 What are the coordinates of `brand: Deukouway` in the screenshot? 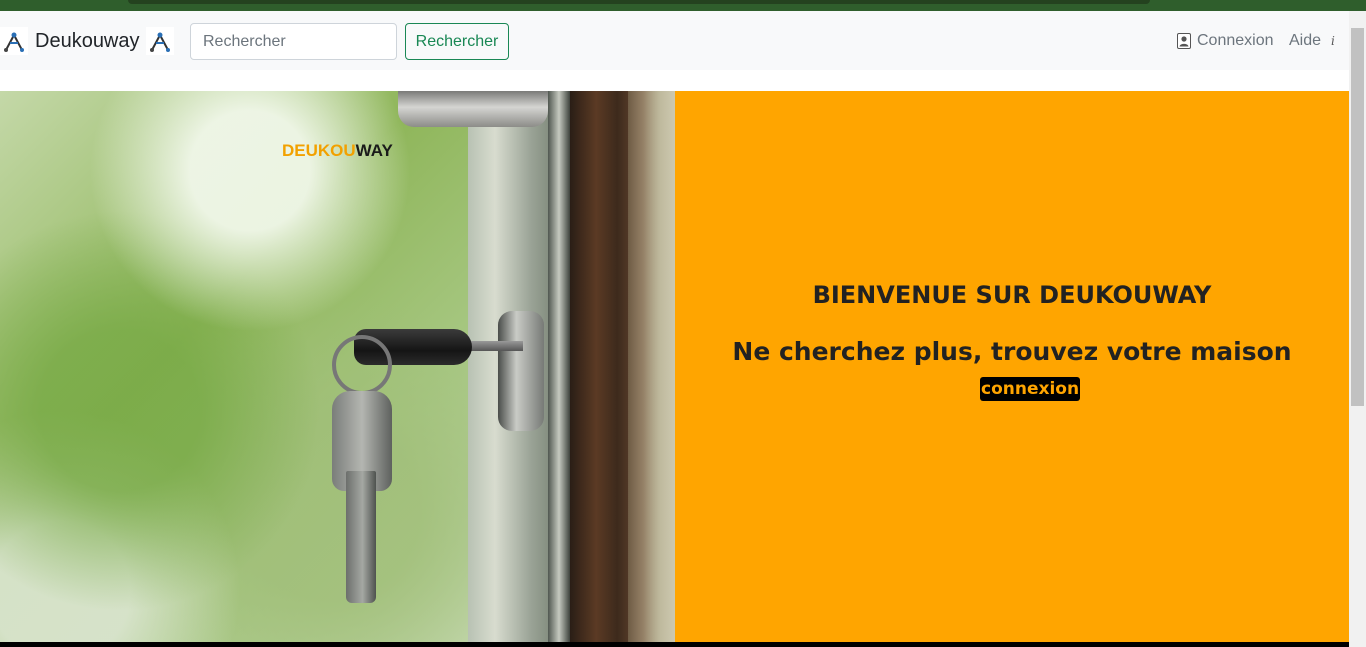 It's located at (87, 41).